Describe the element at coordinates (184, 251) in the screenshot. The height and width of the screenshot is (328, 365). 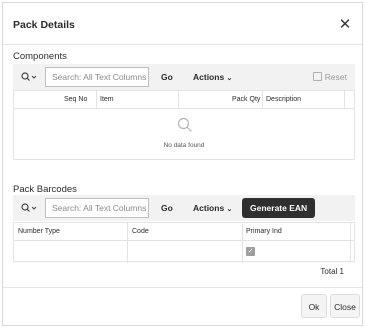
I see `table-row: ✓` at that location.